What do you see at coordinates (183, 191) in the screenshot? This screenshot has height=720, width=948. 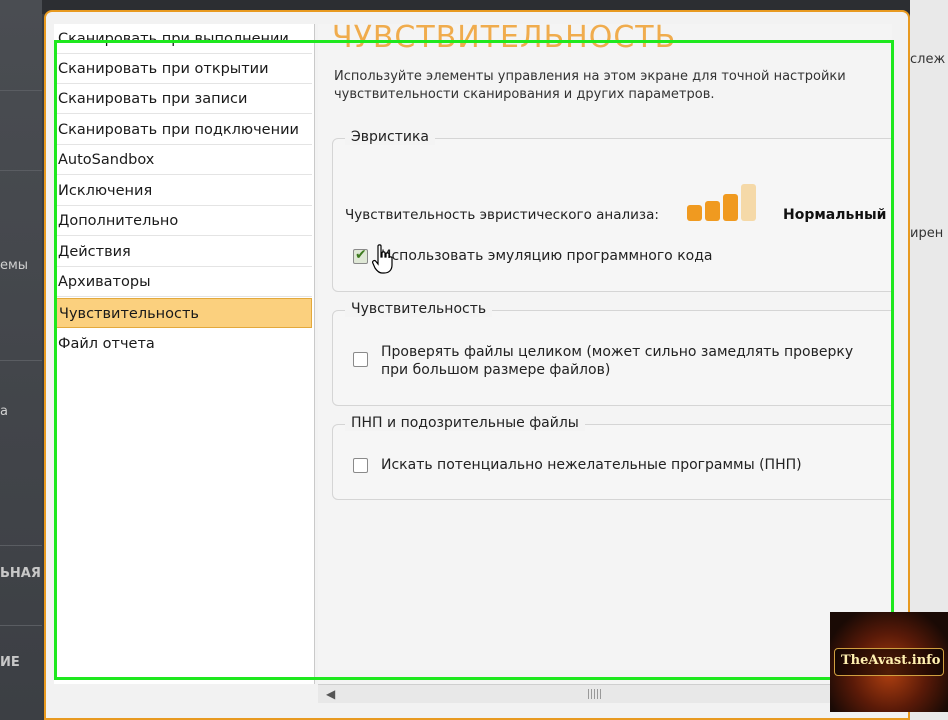 I see `category-item-exclusions: Исключения` at bounding box center [183, 191].